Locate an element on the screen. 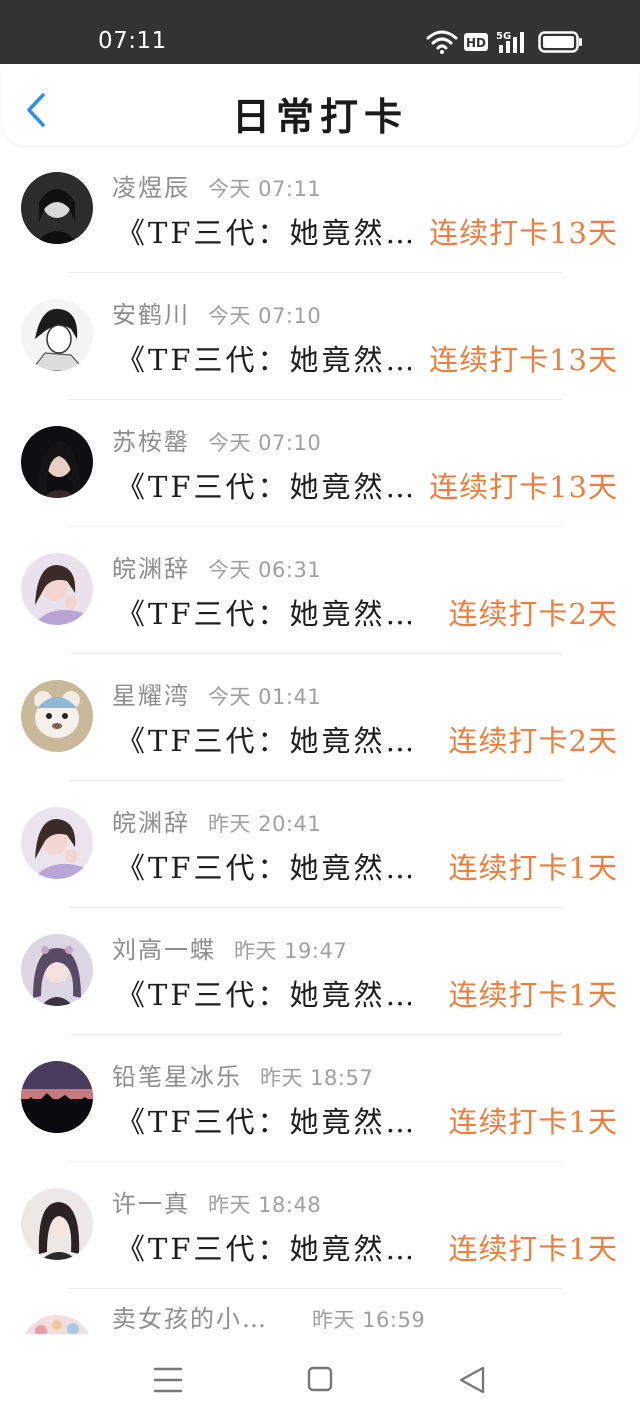  menu-icon is located at coordinates (168, 1380).